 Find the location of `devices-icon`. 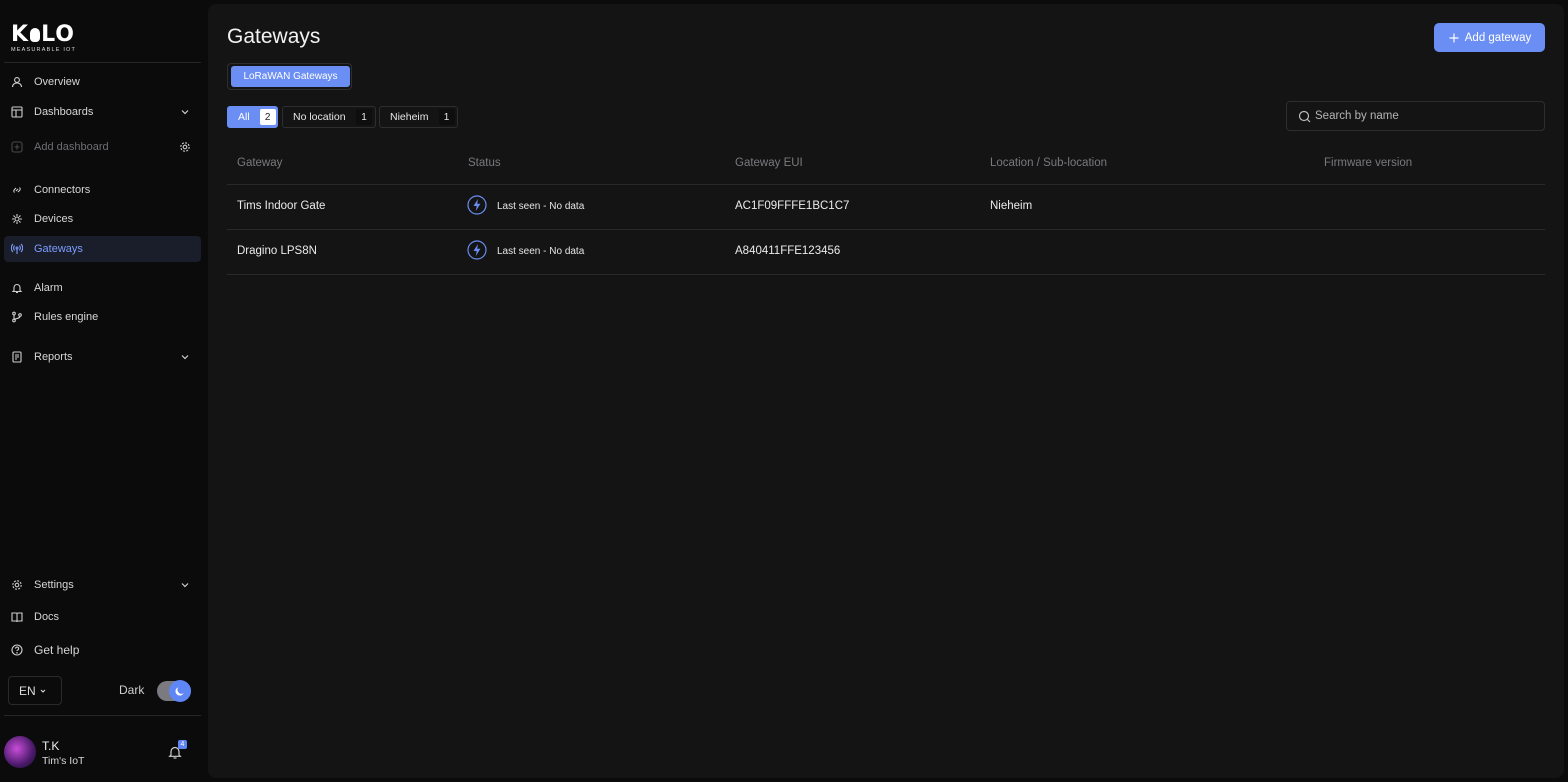

devices-icon is located at coordinates (17, 219).